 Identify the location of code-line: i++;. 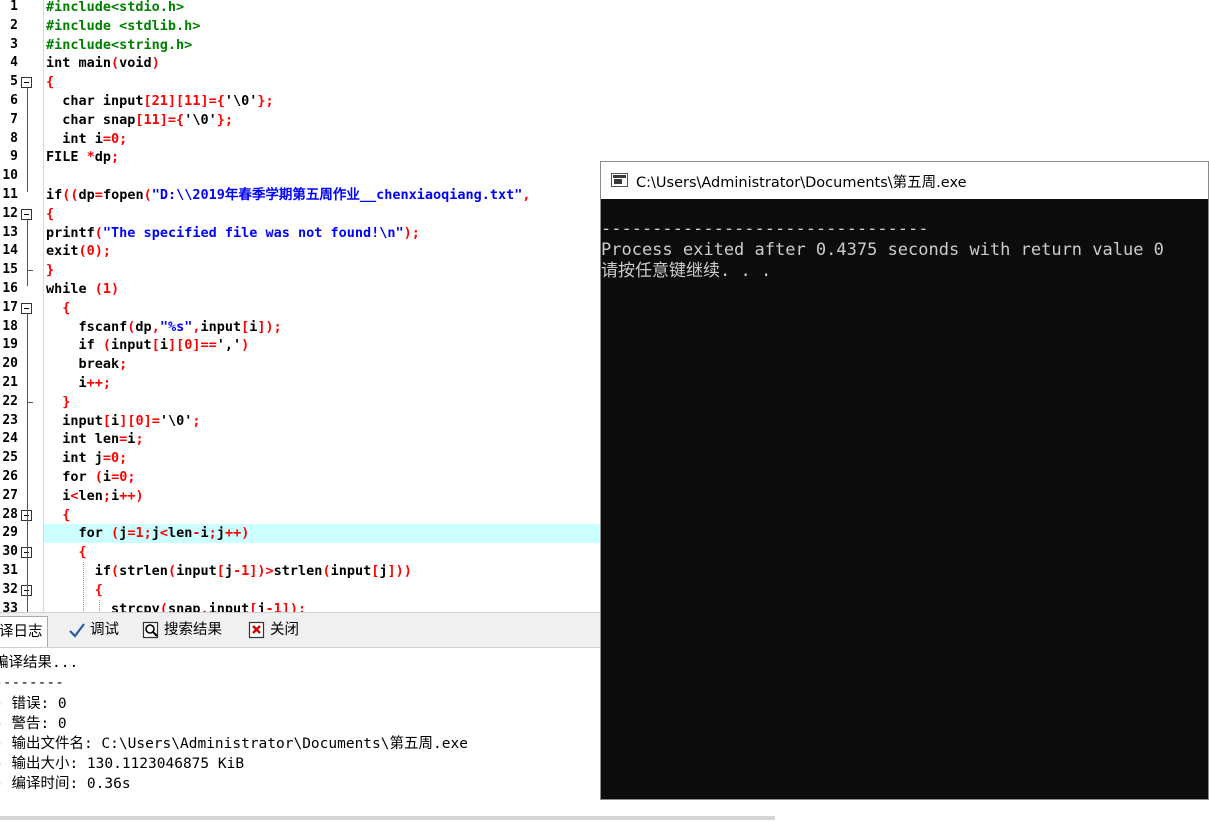
(79, 383).